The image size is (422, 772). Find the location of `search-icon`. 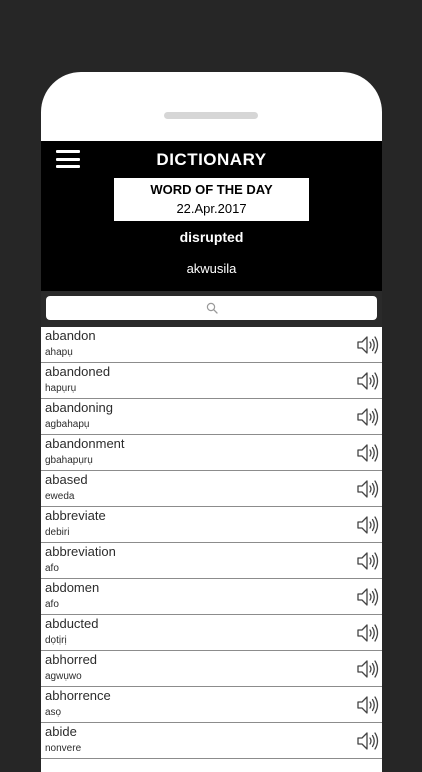

search-icon is located at coordinates (212, 308).